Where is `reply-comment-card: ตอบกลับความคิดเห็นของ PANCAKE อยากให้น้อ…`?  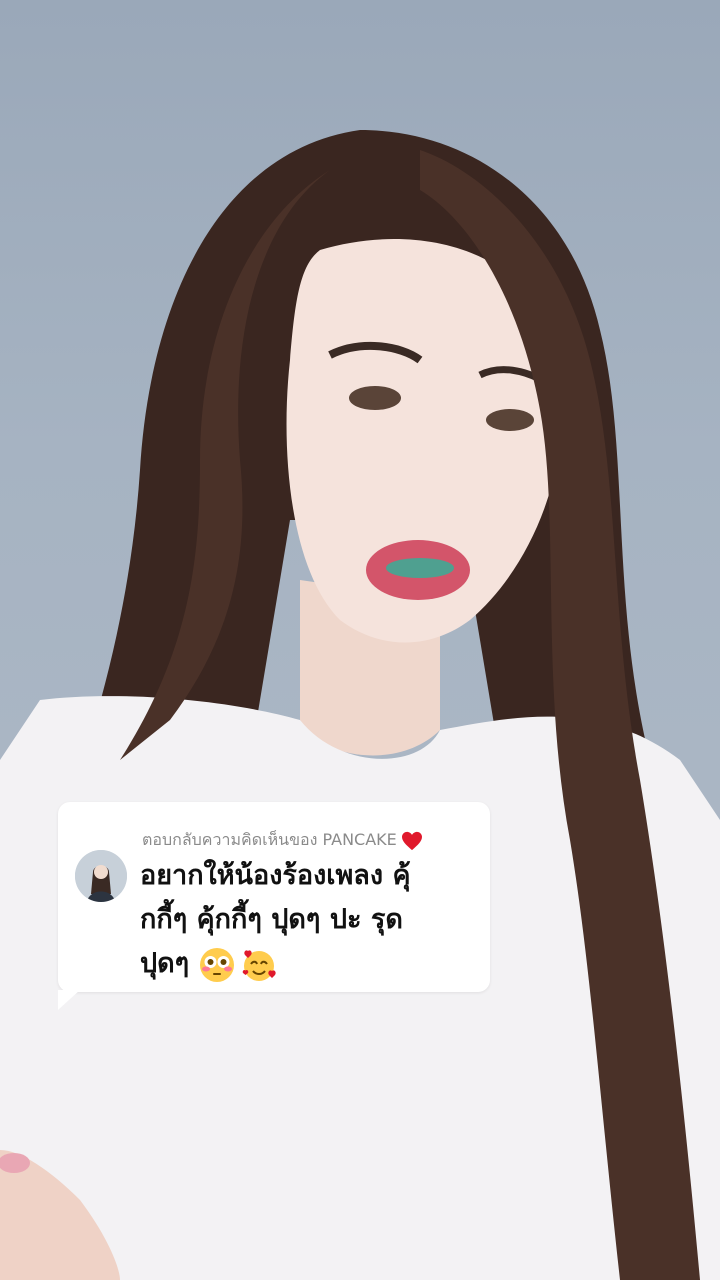
reply-comment-card: ตอบกลับความคิดเห็นของ PANCAKE อยากให้น้อ… is located at coordinates (274, 906).